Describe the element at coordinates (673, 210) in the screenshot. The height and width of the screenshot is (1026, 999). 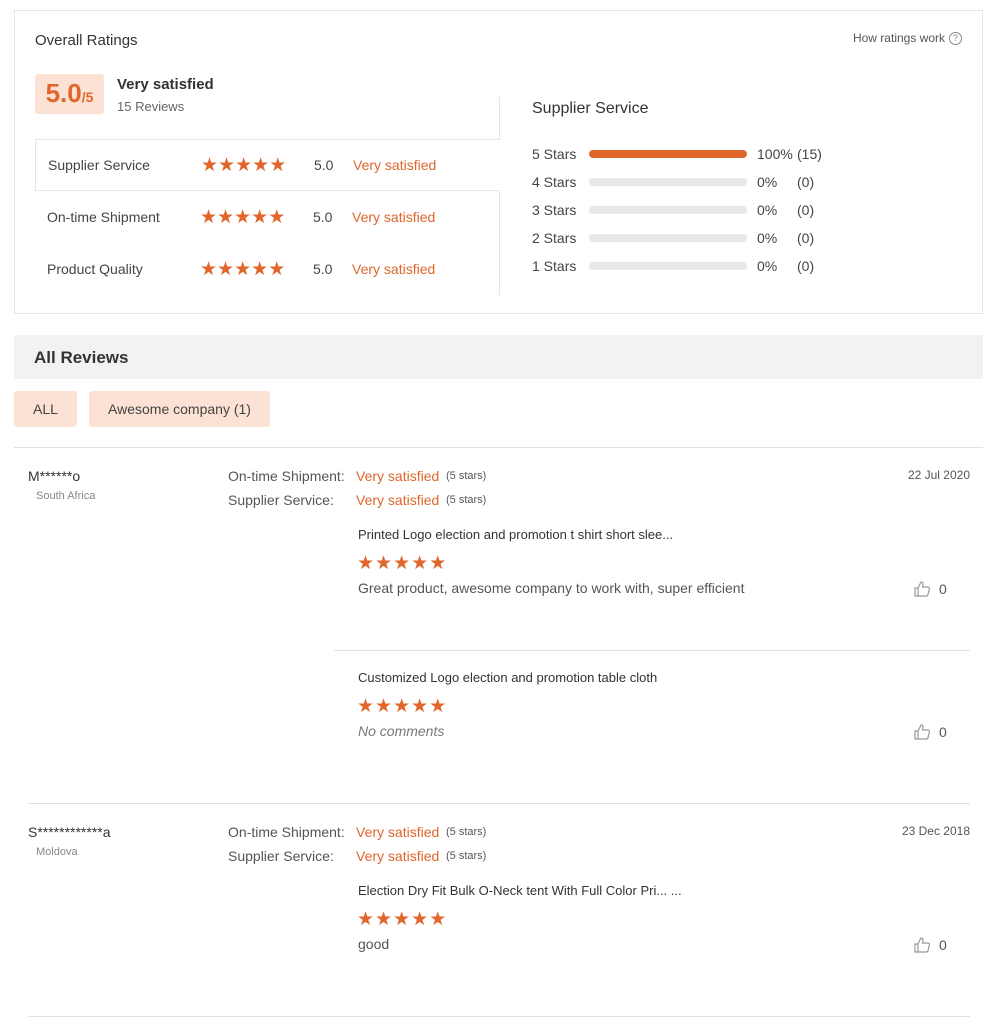
I see `distribution-row: 3 Stars 0% (0)` at that location.